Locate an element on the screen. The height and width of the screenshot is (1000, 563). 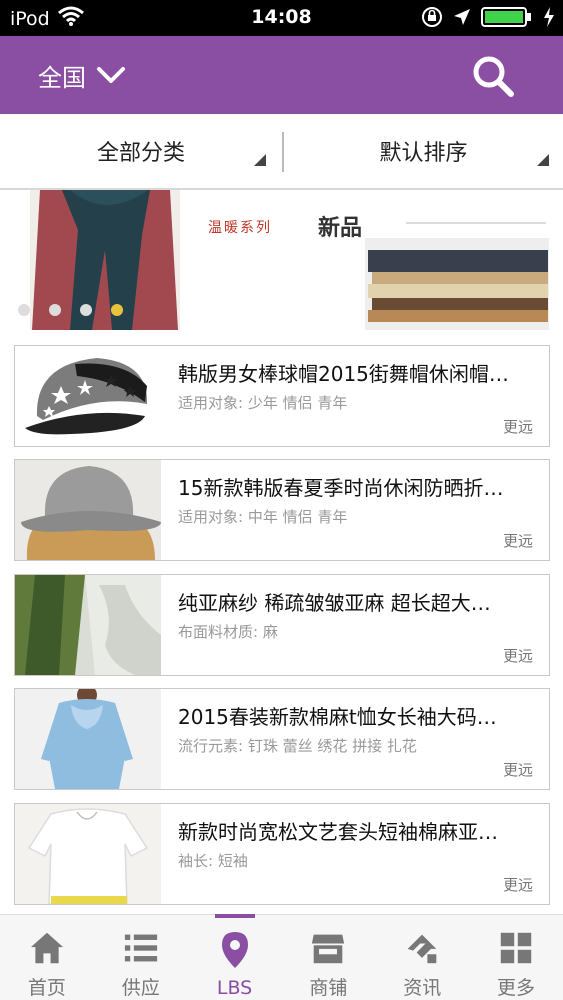
tab-news-label: 资讯 is located at coordinates (422, 988).